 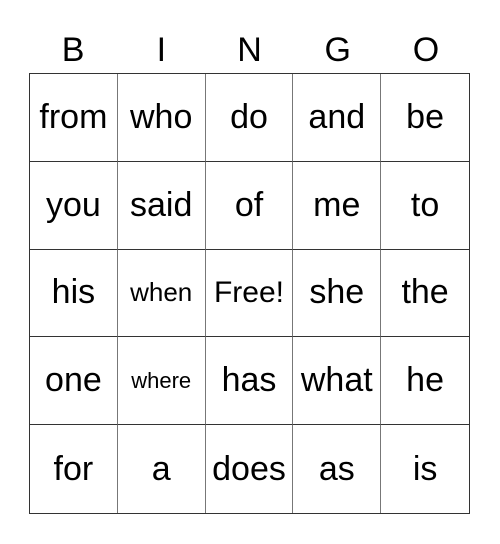 What do you see at coordinates (337, 469) in the screenshot?
I see `bingo-cell: as` at bounding box center [337, 469].